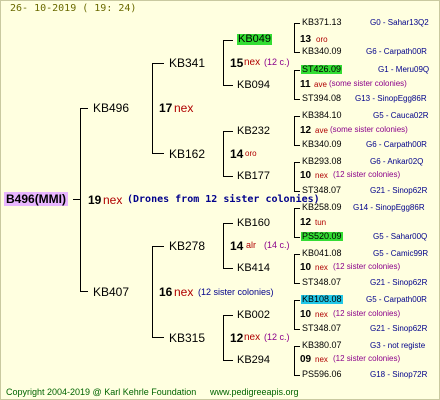 The height and width of the screenshot is (400, 440). I want to click on gen4-info: G5 - Sahar00Q, so click(400, 236).